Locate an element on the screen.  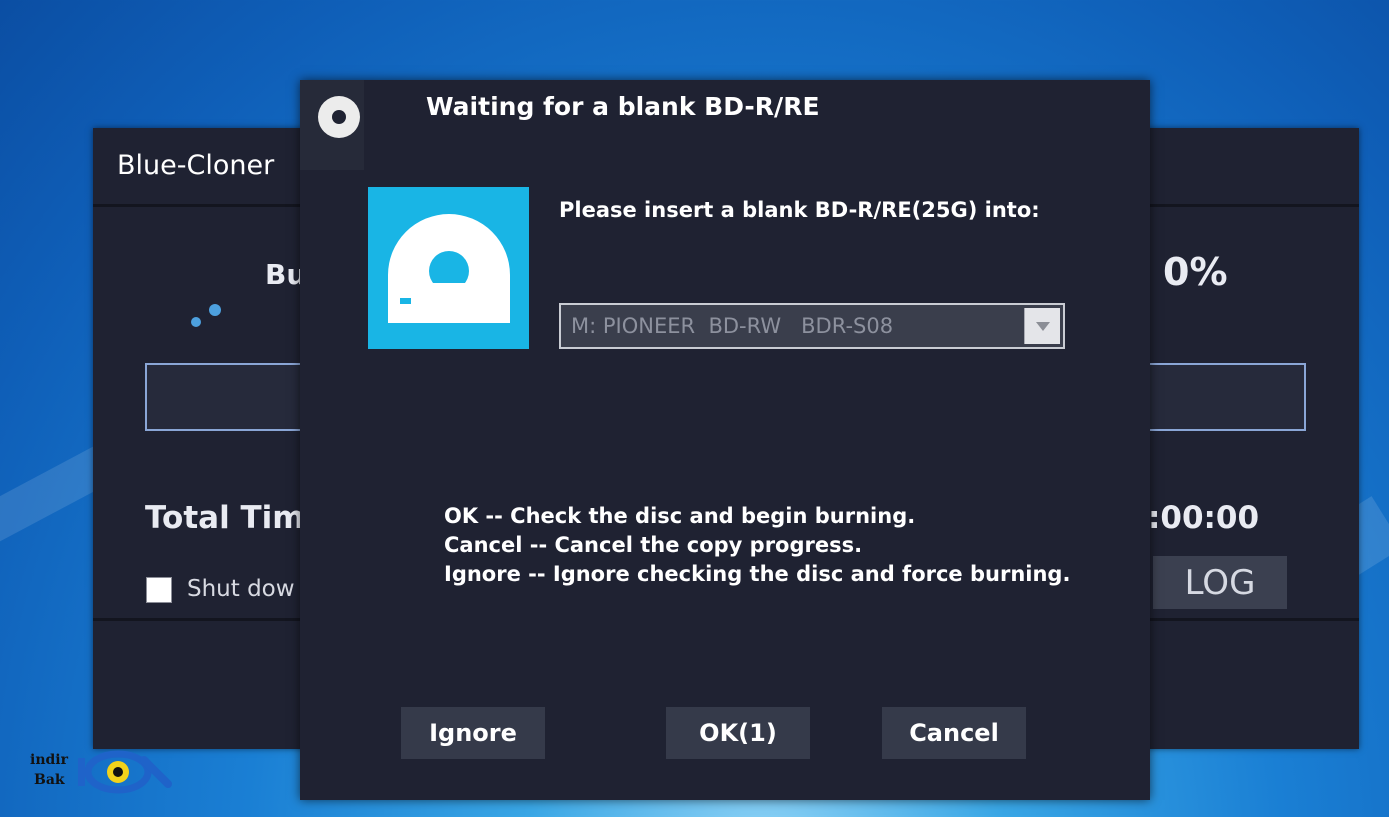
instruction-cancel: Cancel -- Cancel the copy progress. is located at coordinates (653, 545).